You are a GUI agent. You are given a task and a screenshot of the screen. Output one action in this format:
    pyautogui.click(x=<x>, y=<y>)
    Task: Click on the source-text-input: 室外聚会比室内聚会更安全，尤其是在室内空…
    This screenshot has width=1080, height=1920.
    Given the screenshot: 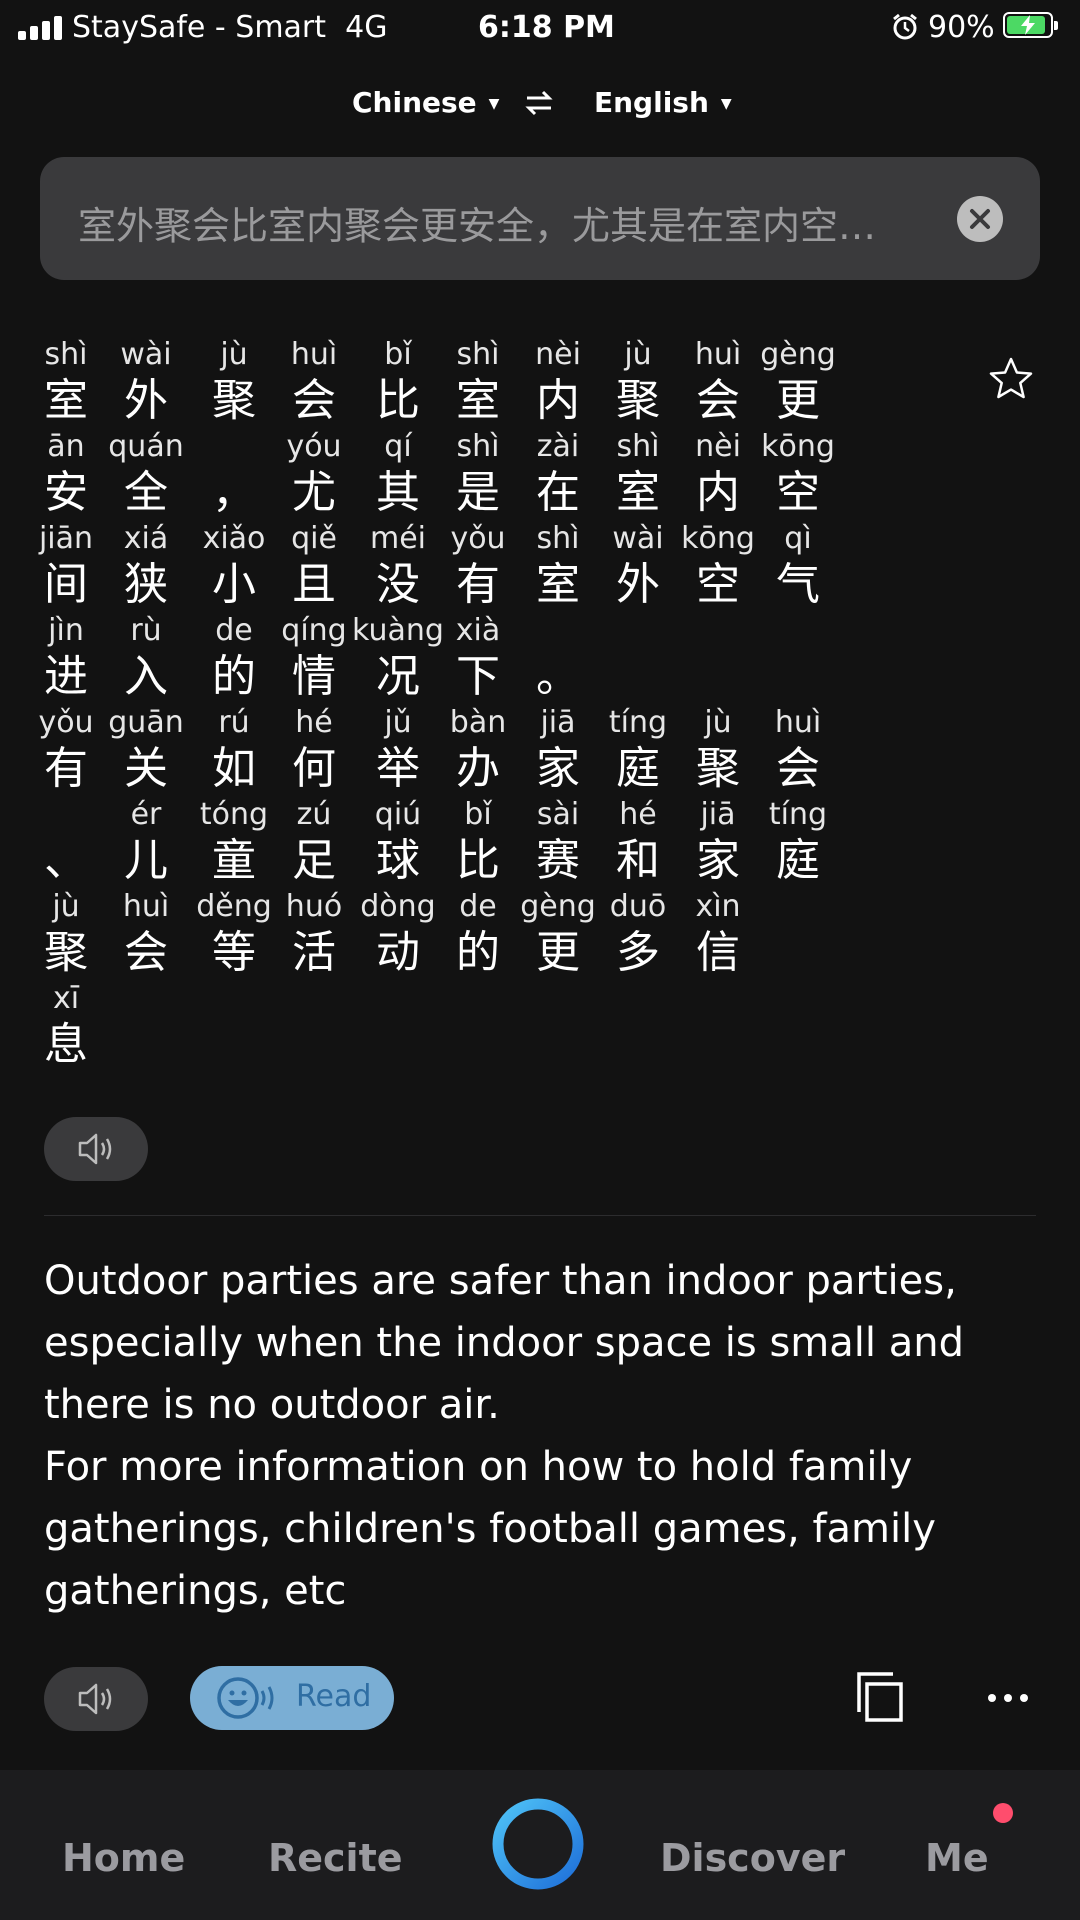 What is the action you would take?
    pyautogui.click(x=540, y=218)
    